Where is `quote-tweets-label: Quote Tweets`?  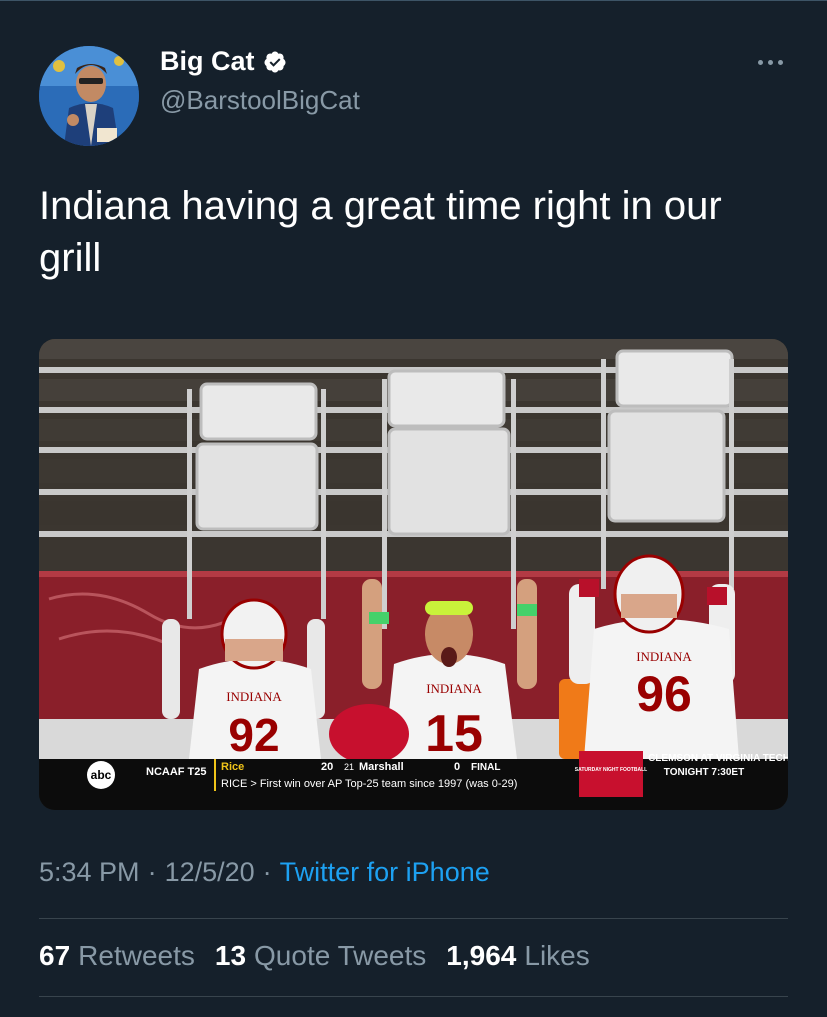
quote-tweets-label: Quote Tweets is located at coordinates (340, 955).